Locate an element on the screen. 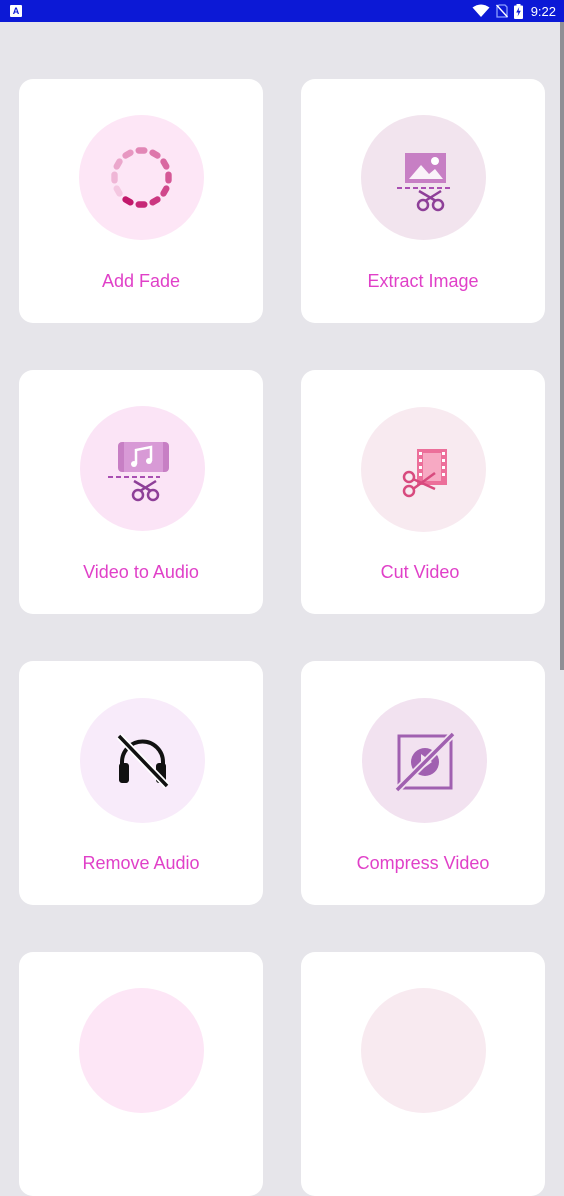 This screenshot has height=1196, width=564. music-scissors-icon is located at coordinates (138, 472).